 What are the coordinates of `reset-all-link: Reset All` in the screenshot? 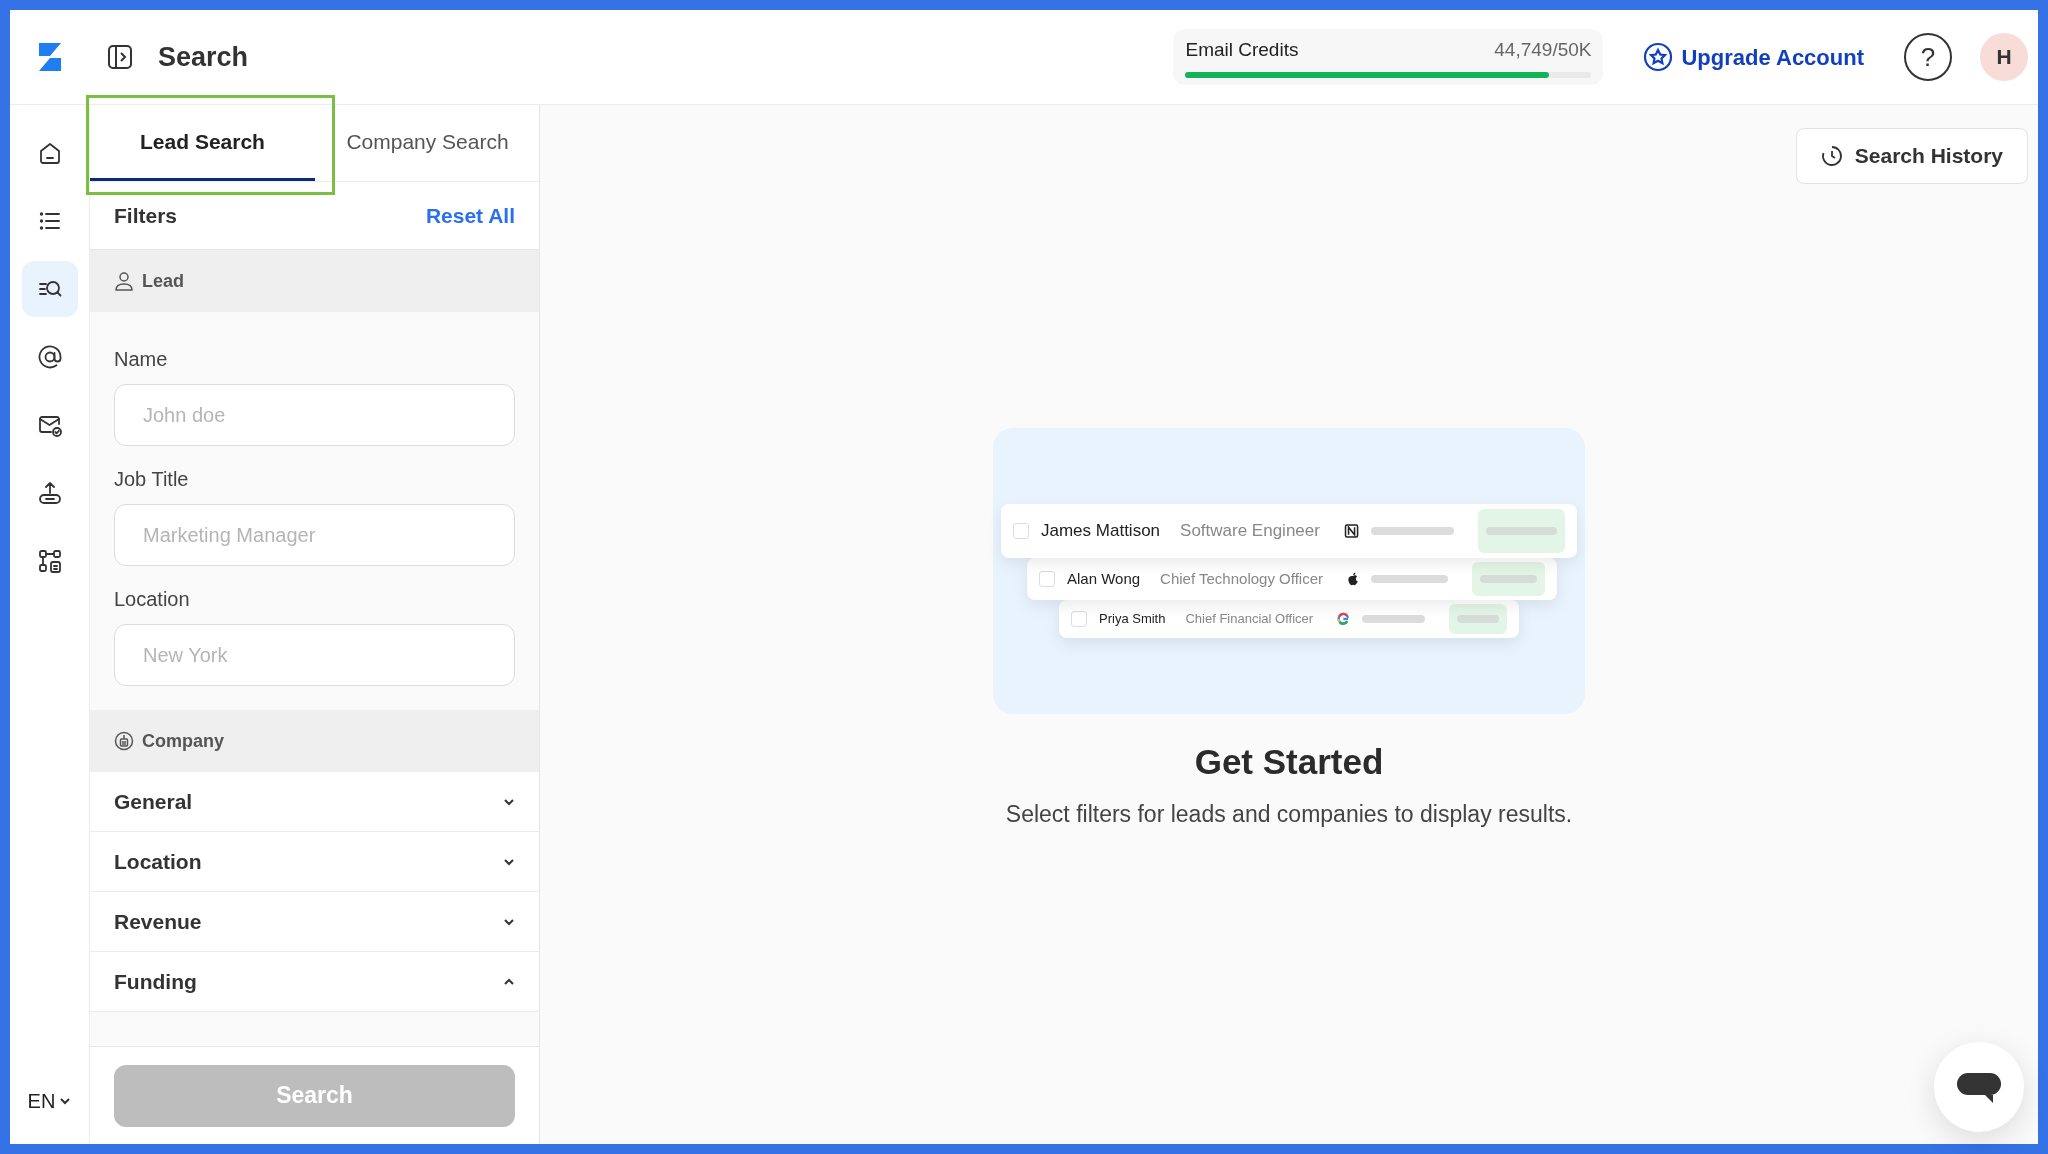 It's located at (470, 215).